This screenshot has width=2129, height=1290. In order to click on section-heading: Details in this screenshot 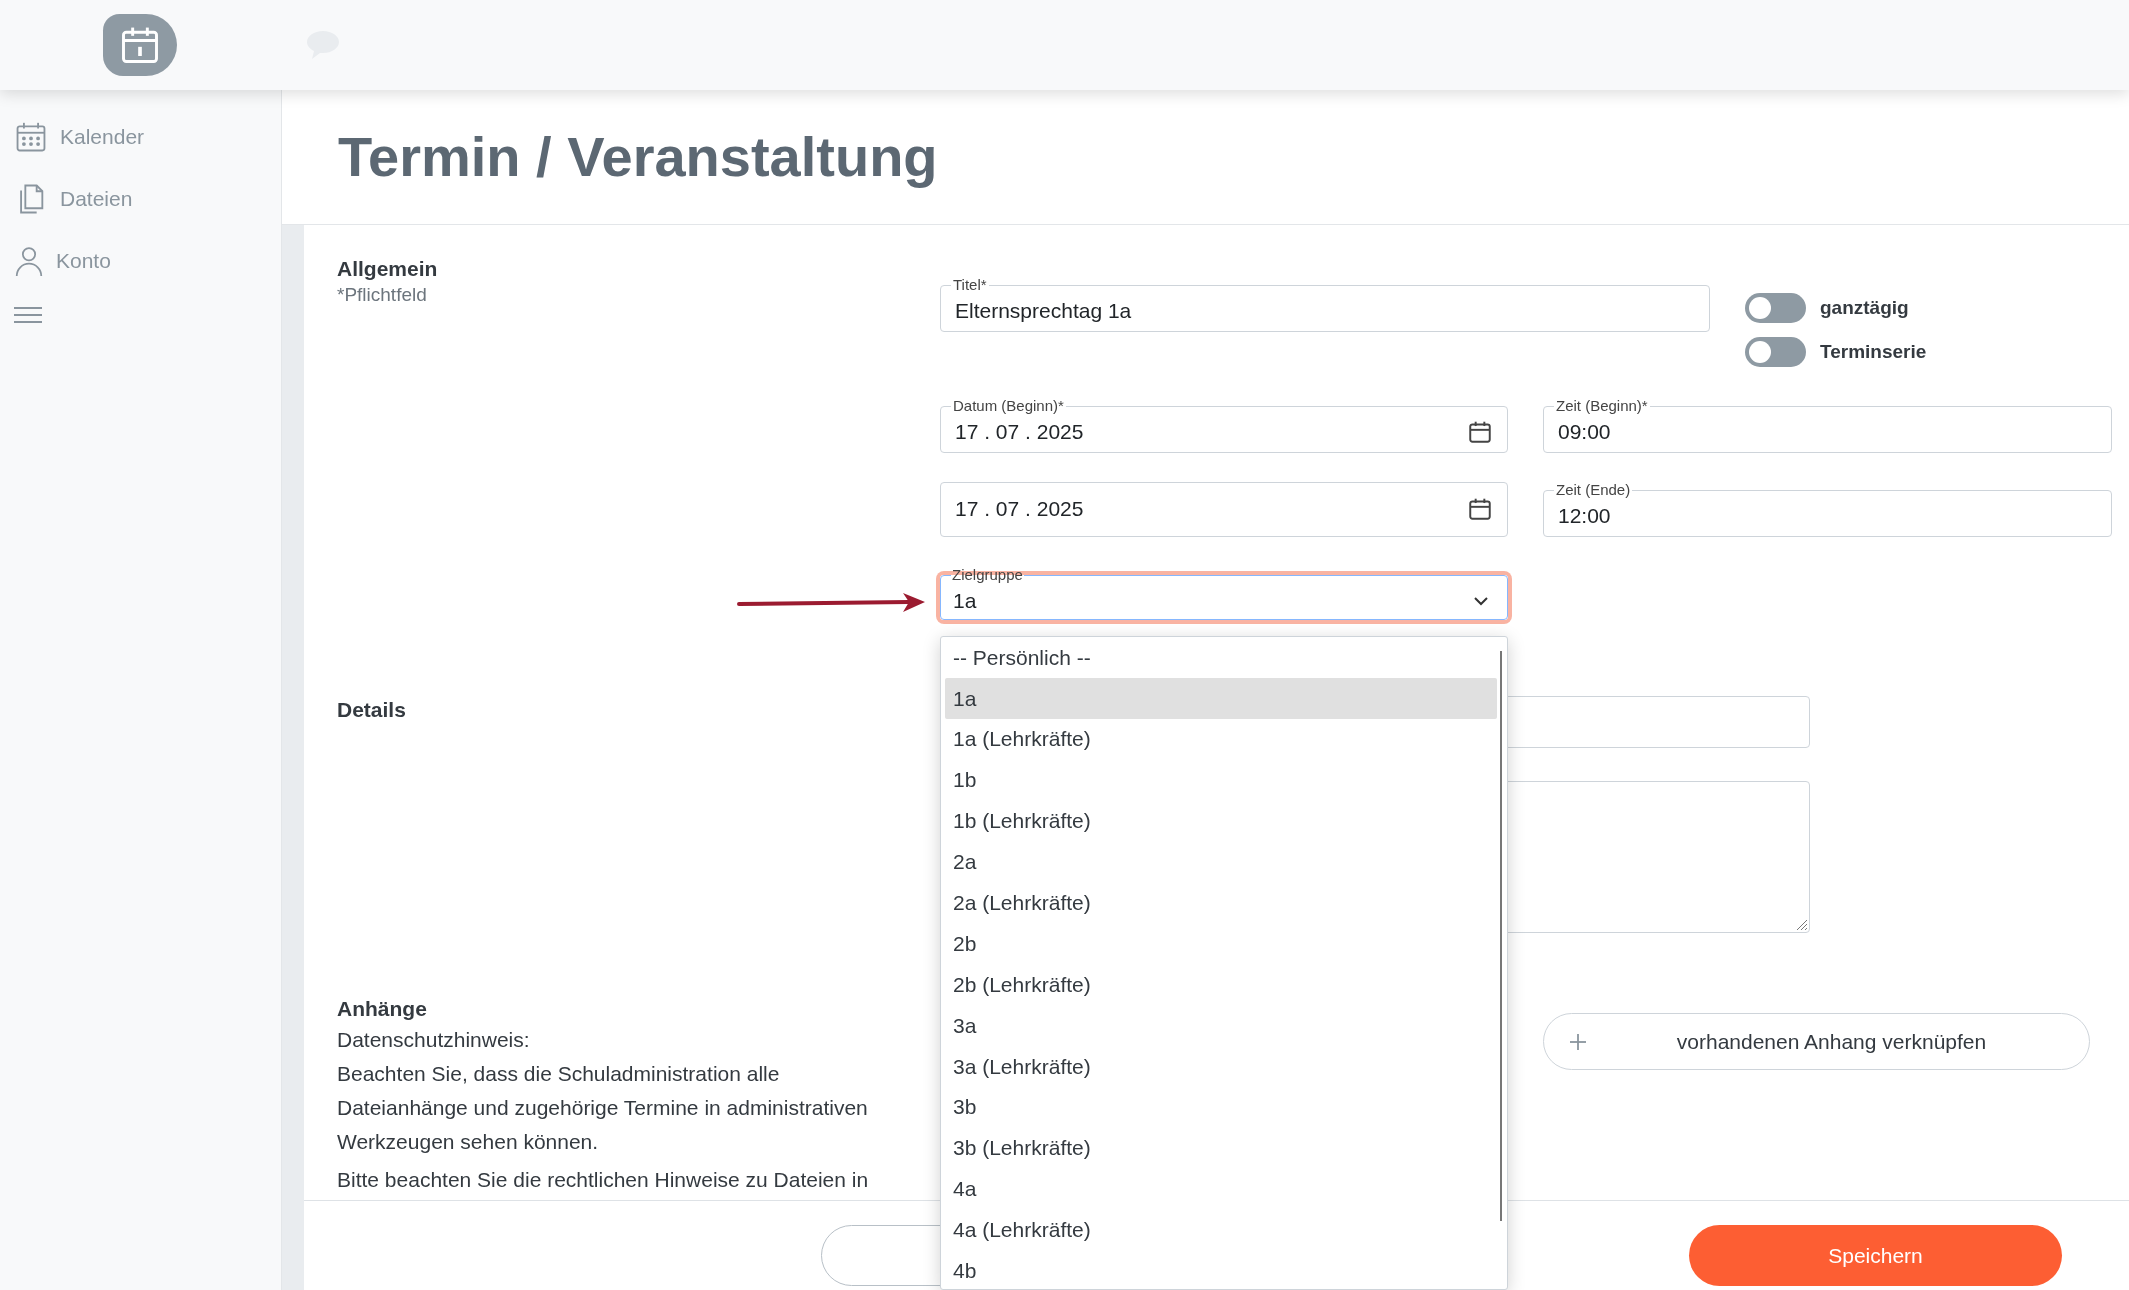, I will do `click(372, 710)`.